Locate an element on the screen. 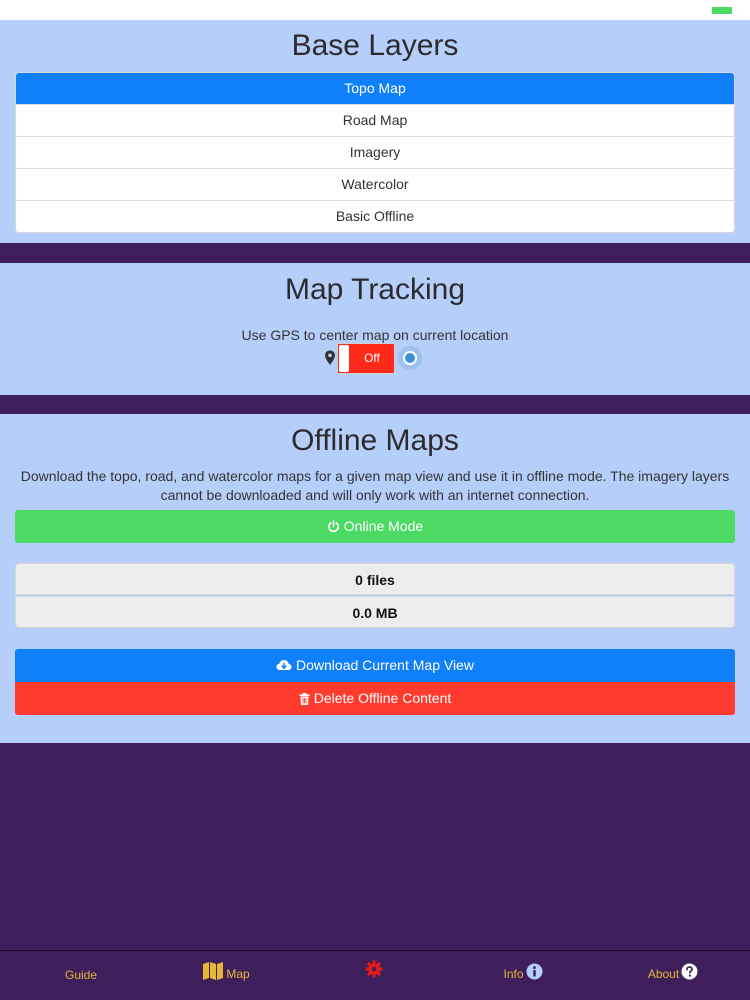 Image resolution: width=750 pixels, height=1000 pixels. delete-label: Delete Offline Content is located at coordinates (382, 698).